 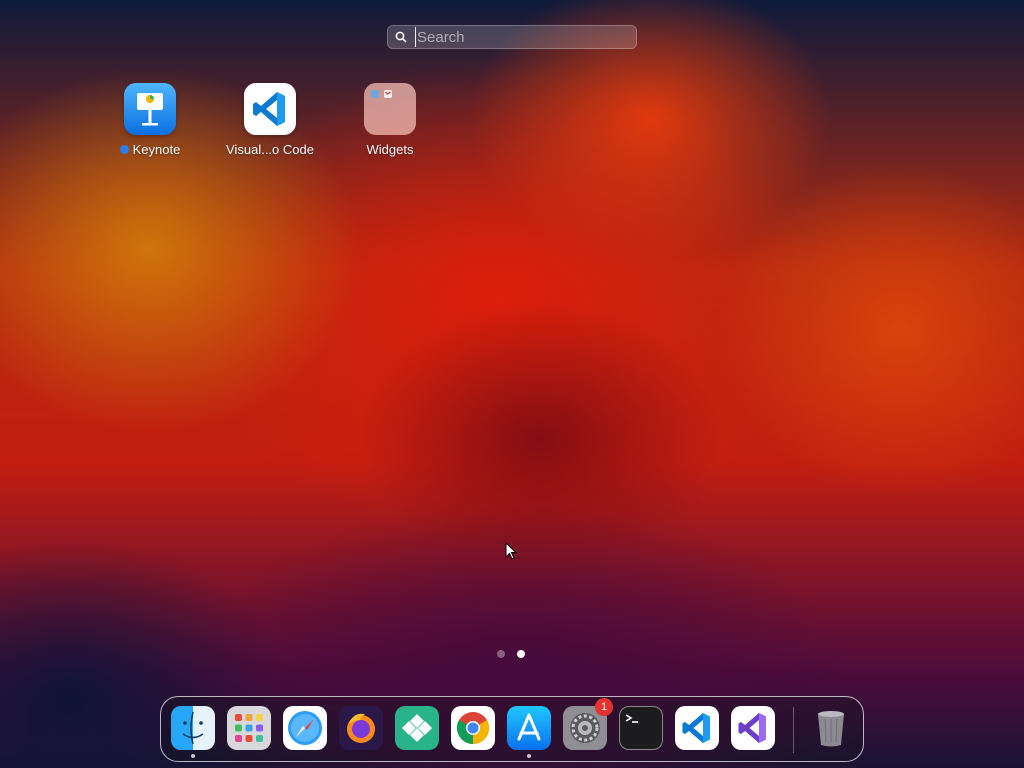 I want to click on app-label: Visual...o Code, so click(x=270, y=149).